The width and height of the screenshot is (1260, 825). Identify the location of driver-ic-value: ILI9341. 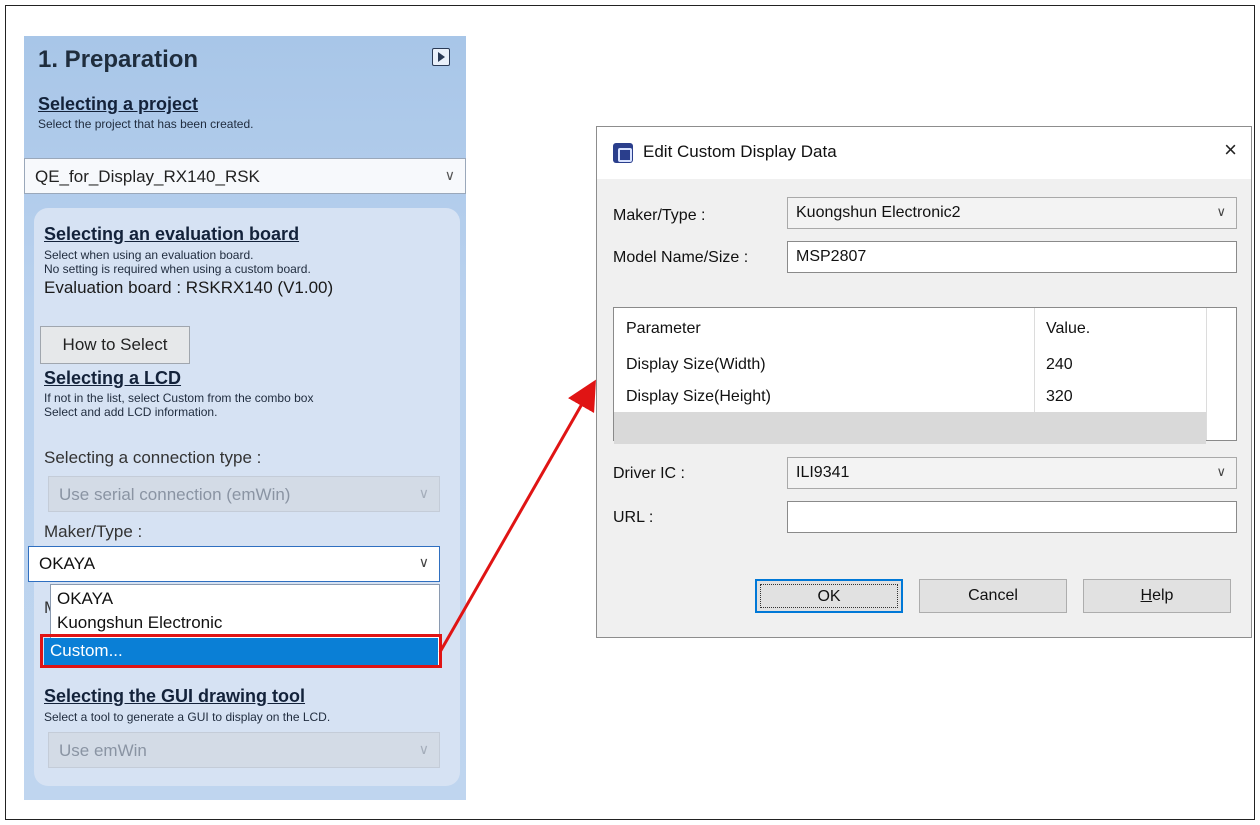
(823, 472).